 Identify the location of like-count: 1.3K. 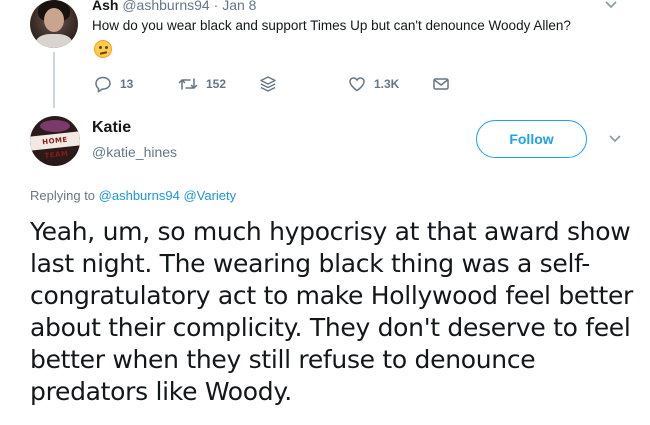
(387, 84).